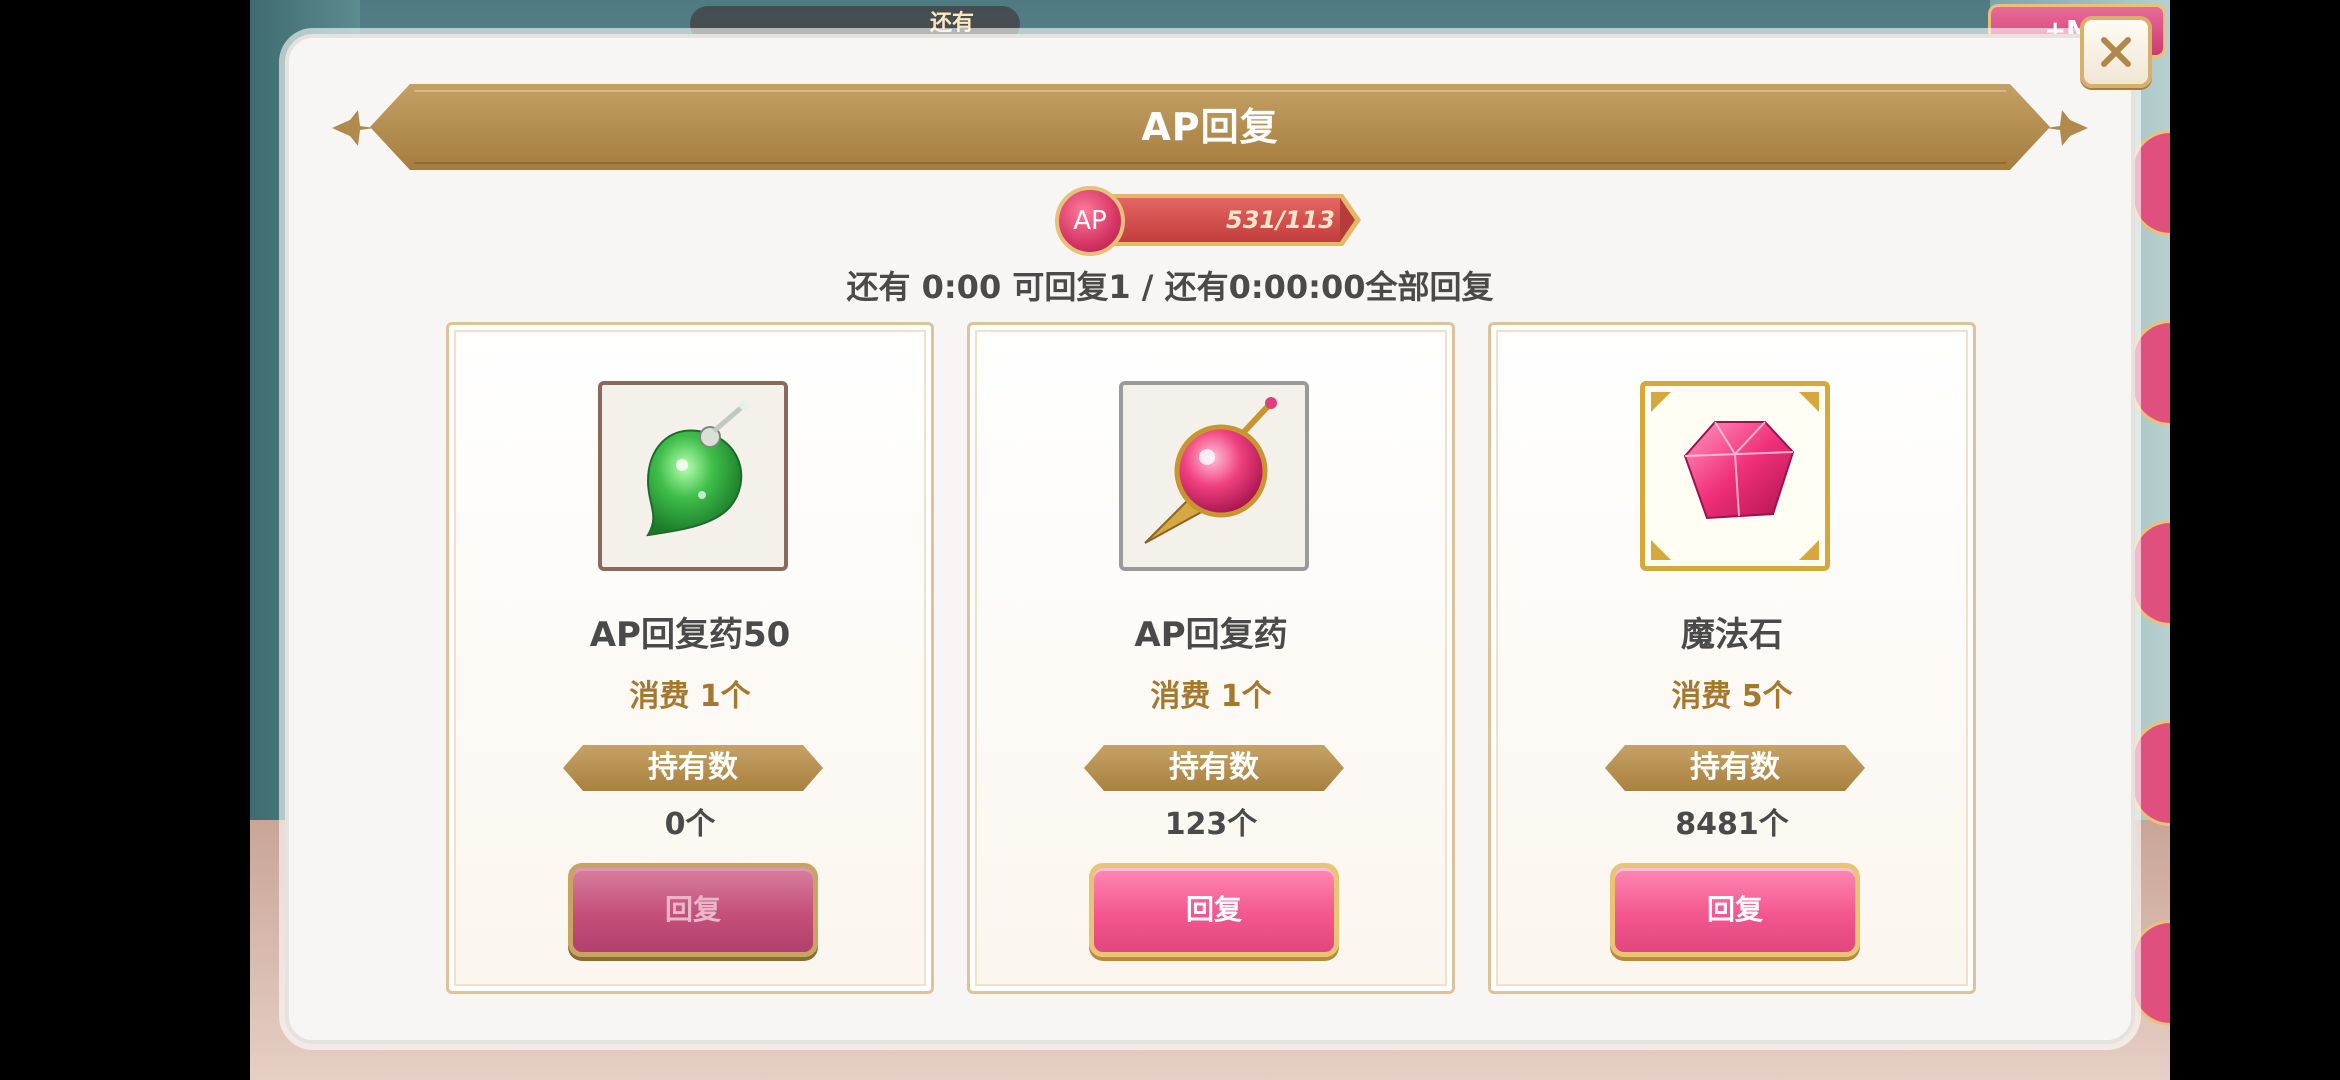 The image size is (2340, 1080). What do you see at coordinates (1732, 696) in the screenshot?
I see `item-cost: 消费 5个` at bounding box center [1732, 696].